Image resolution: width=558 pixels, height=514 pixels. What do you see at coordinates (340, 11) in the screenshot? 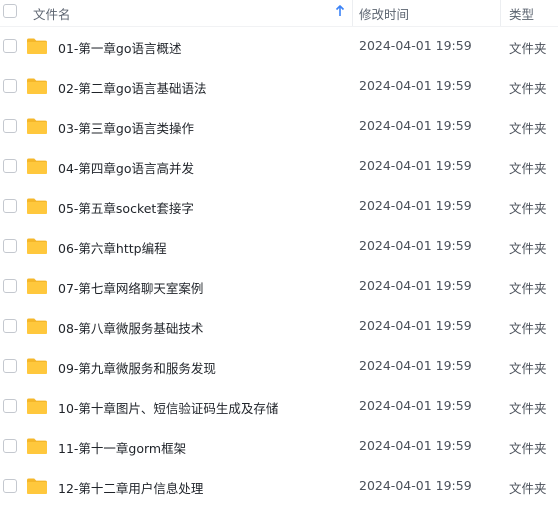
I see `arrow-up-icon` at bounding box center [340, 11].